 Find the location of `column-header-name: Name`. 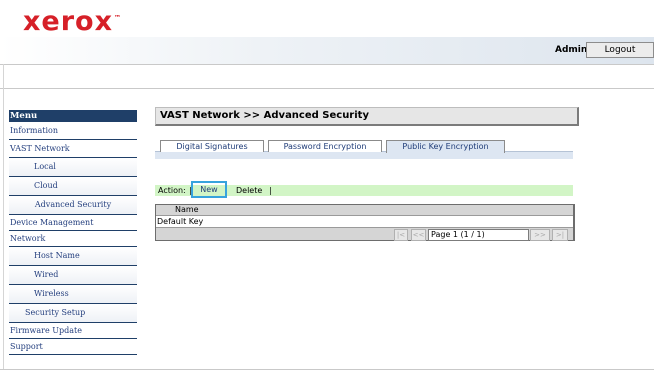

column-header-name: Name is located at coordinates (364, 210).